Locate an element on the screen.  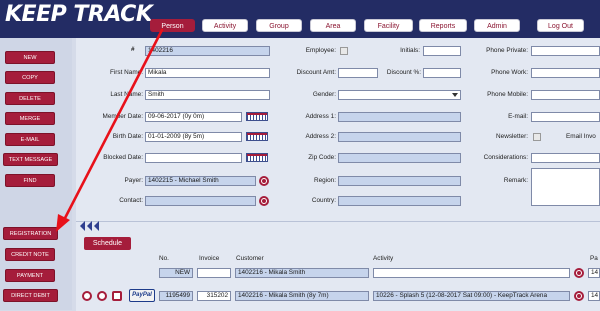
print-icon is located at coordinates (102, 296).